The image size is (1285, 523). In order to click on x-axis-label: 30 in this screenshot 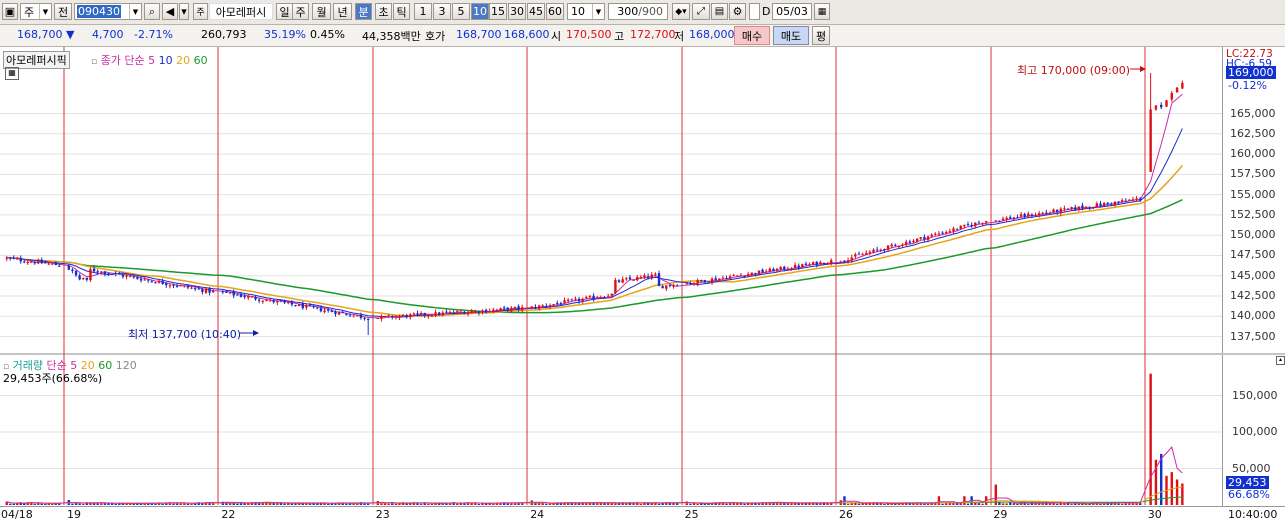, I will do `click(1154, 514)`.